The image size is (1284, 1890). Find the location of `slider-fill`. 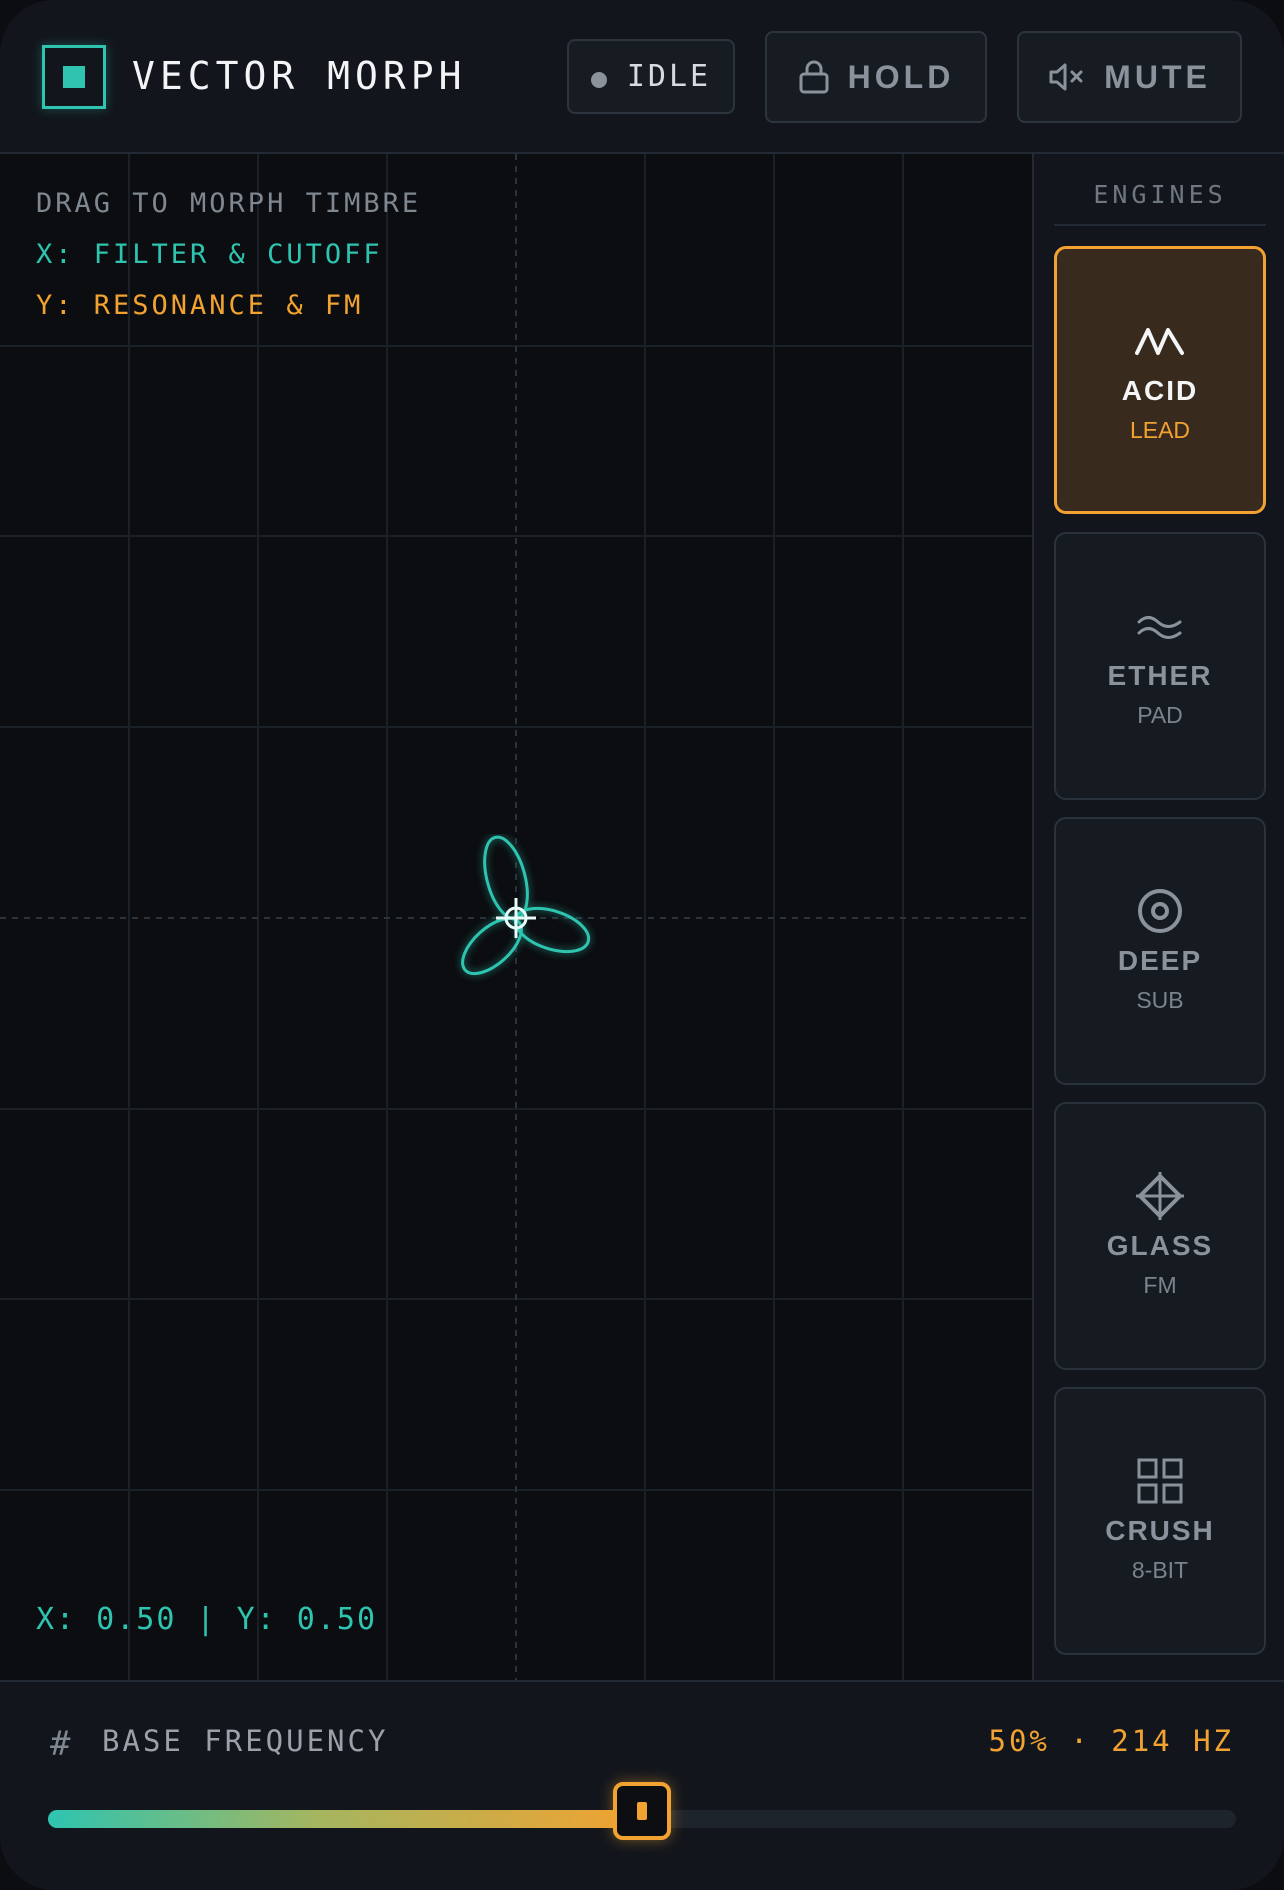

slider-fill is located at coordinates (345, 1819).